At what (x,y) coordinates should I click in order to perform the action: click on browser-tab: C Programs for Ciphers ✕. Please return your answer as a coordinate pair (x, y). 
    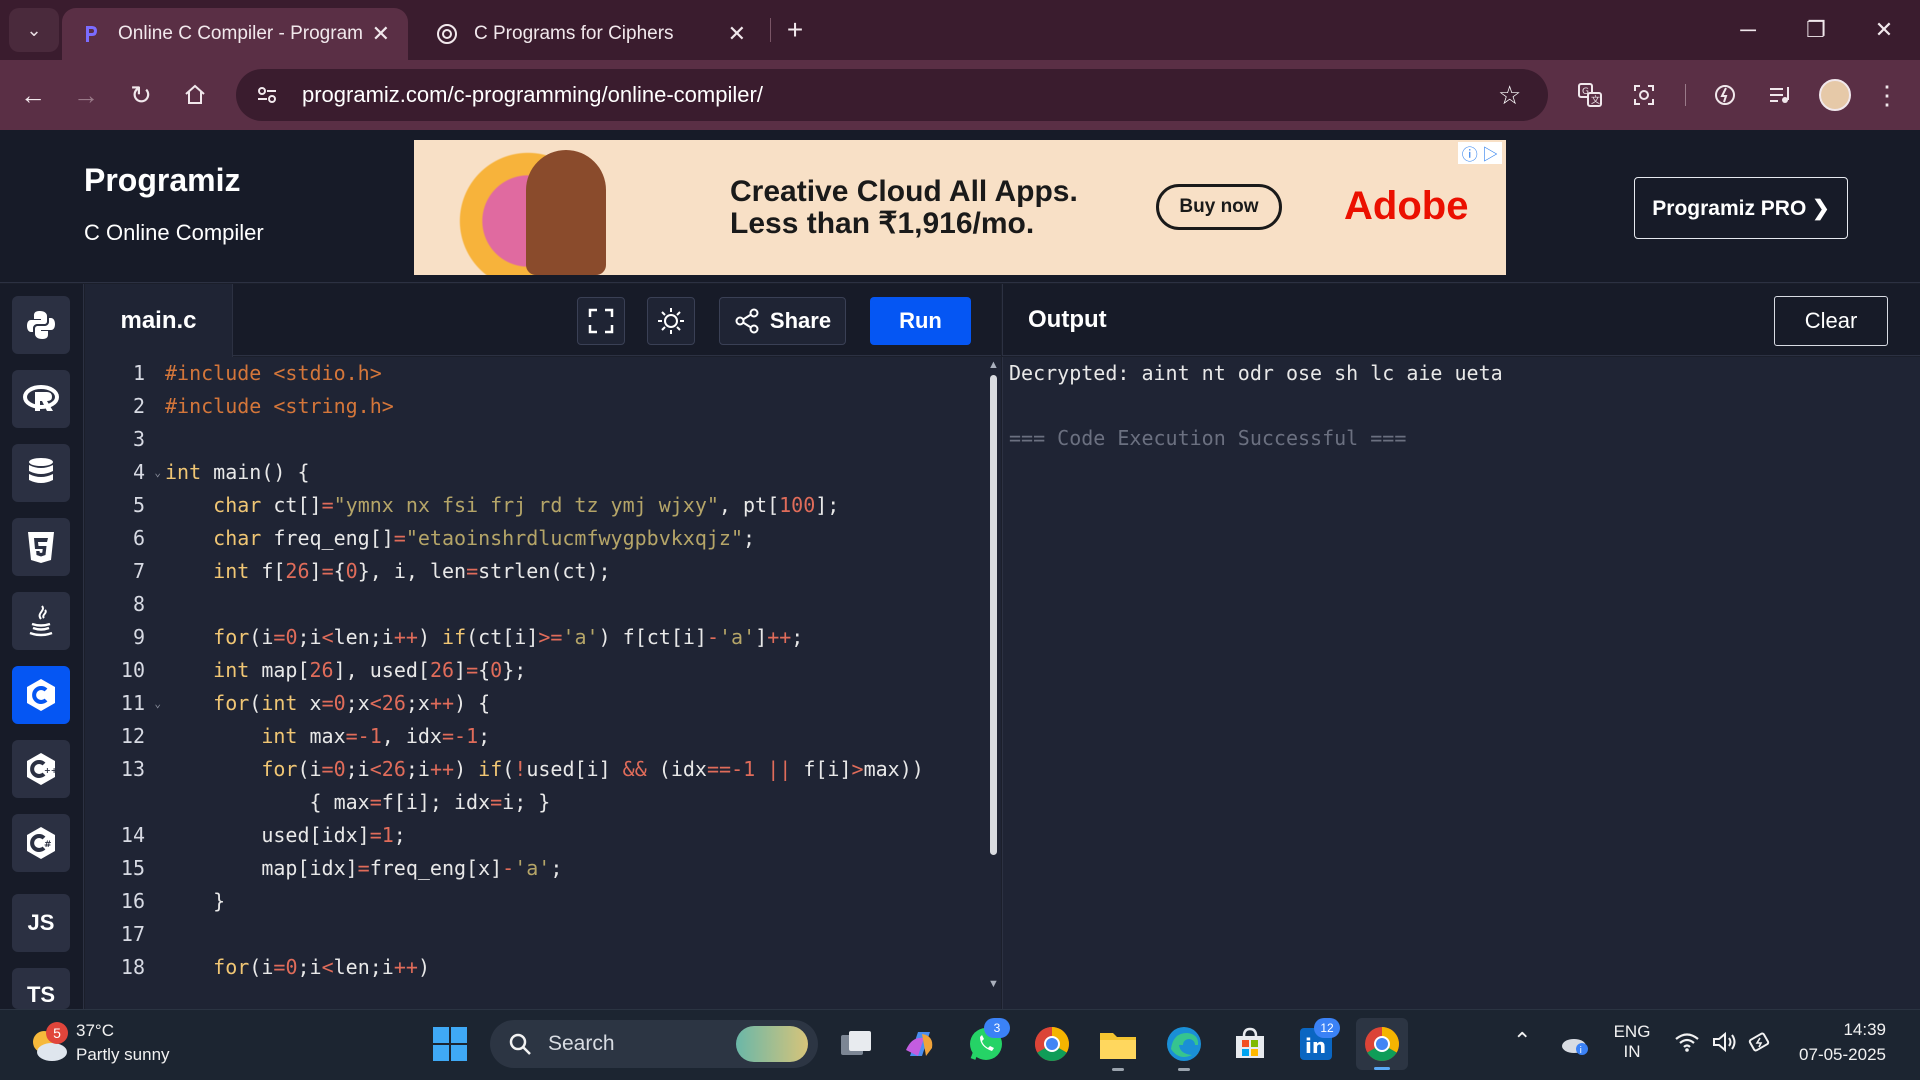
    Looking at the image, I should click on (591, 34).